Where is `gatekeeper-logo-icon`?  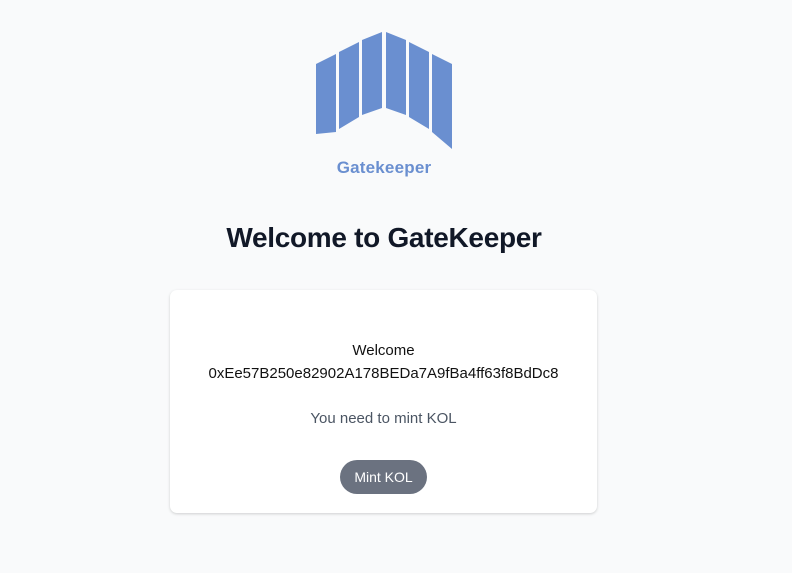 gatekeeper-logo-icon is located at coordinates (384, 91).